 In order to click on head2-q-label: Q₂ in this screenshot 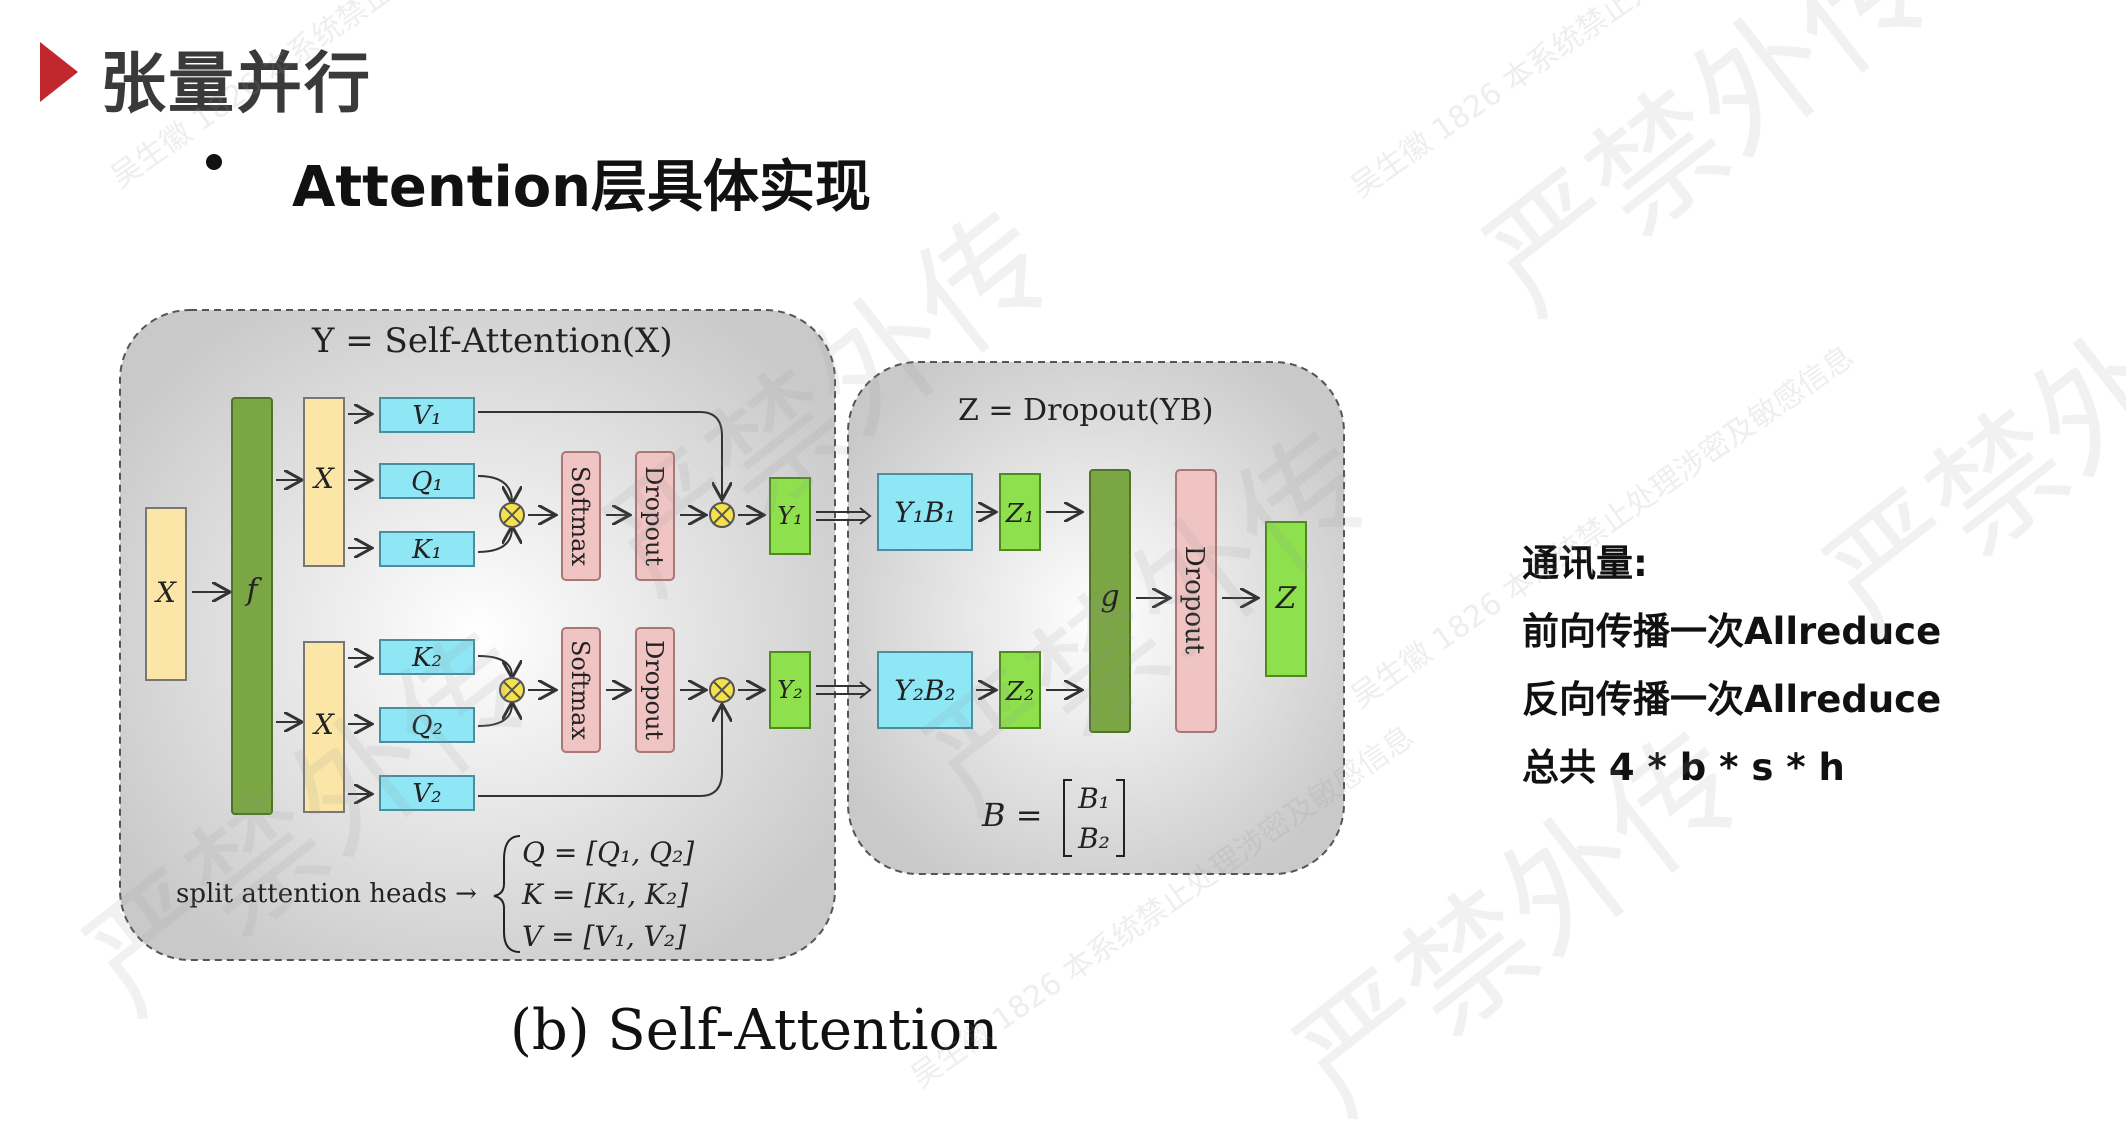, I will do `click(427, 726)`.